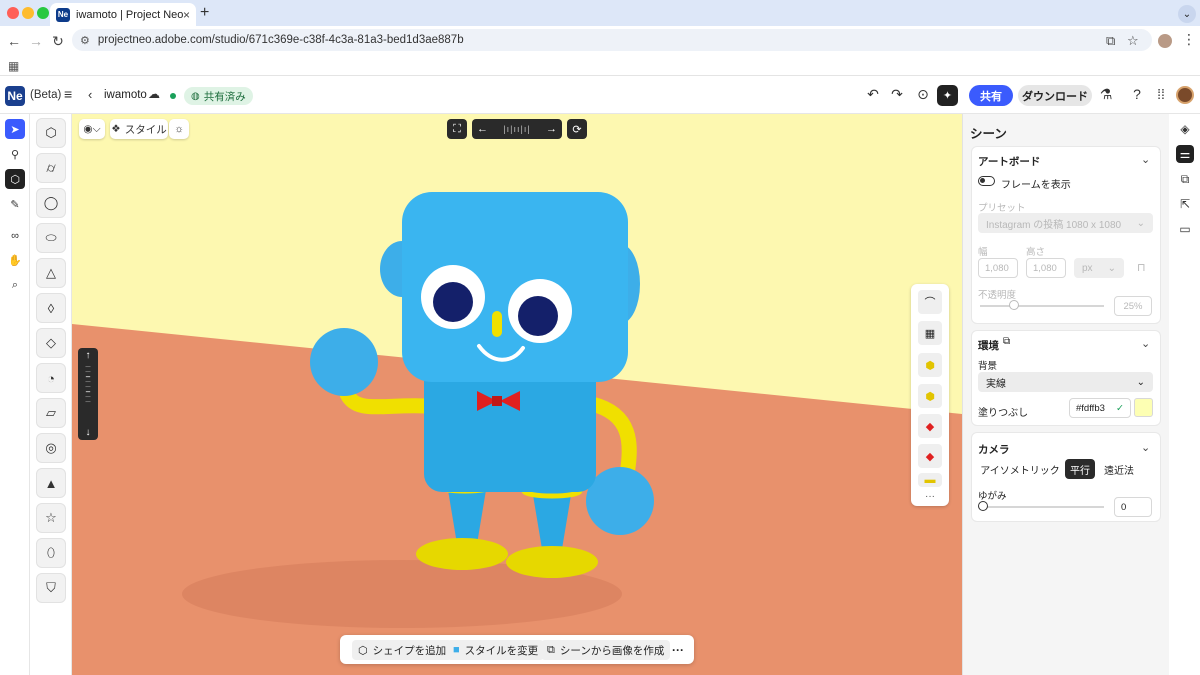 This screenshot has height=675, width=1200. Describe the element at coordinates (923, 94) in the screenshot. I see `mouse-icon: ⊙` at that location.